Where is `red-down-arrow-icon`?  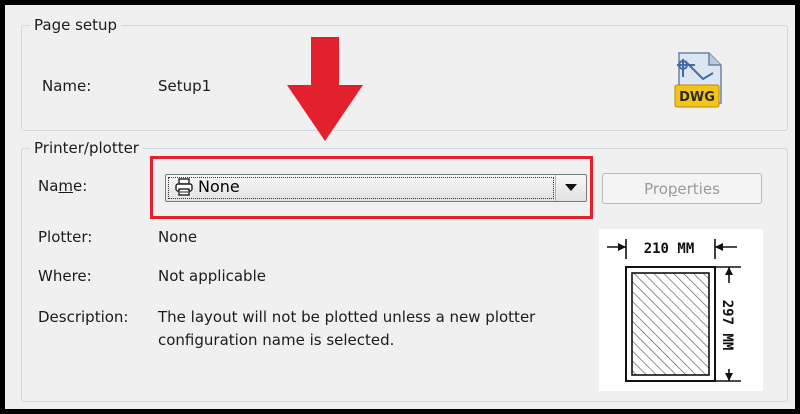 red-down-arrow-icon is located at coordinates (325, 89).